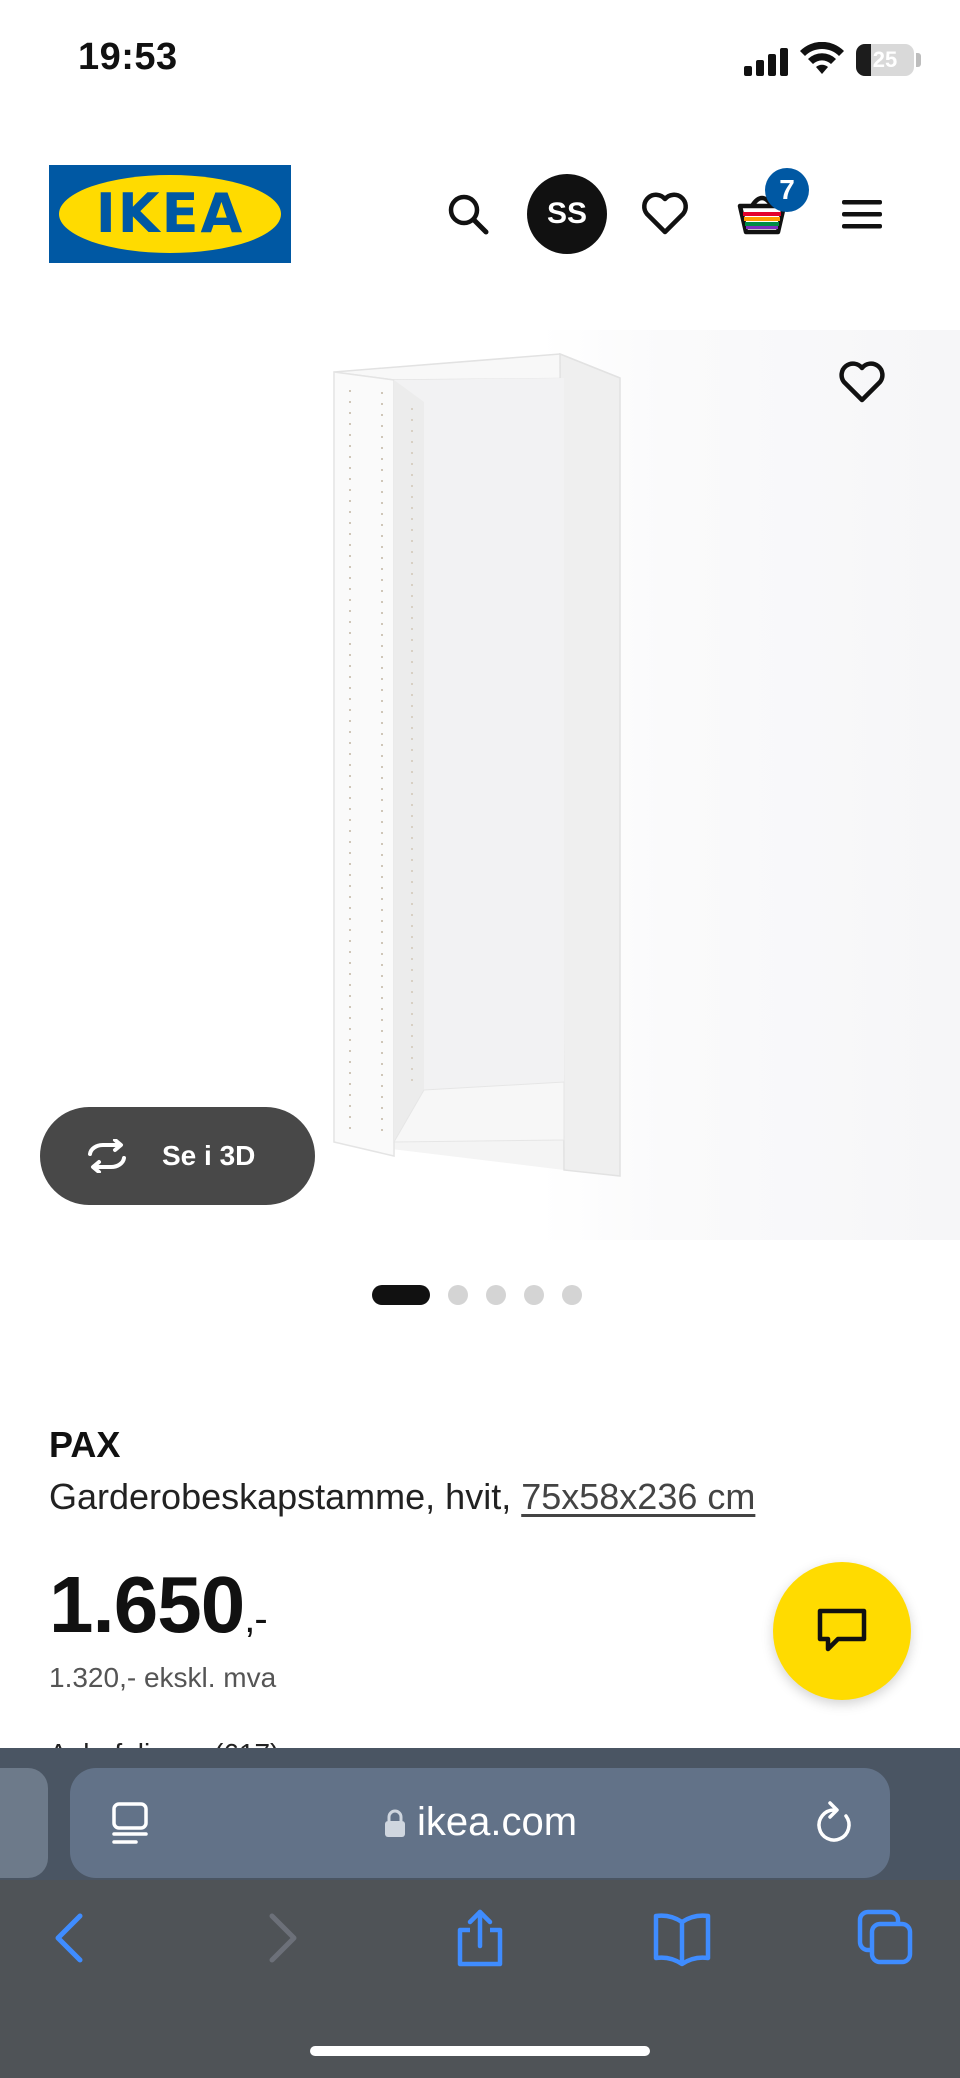  Describe the element at coordinates (787, 190) in the screenshot. I see `cart-count-badge: 7` at that location.